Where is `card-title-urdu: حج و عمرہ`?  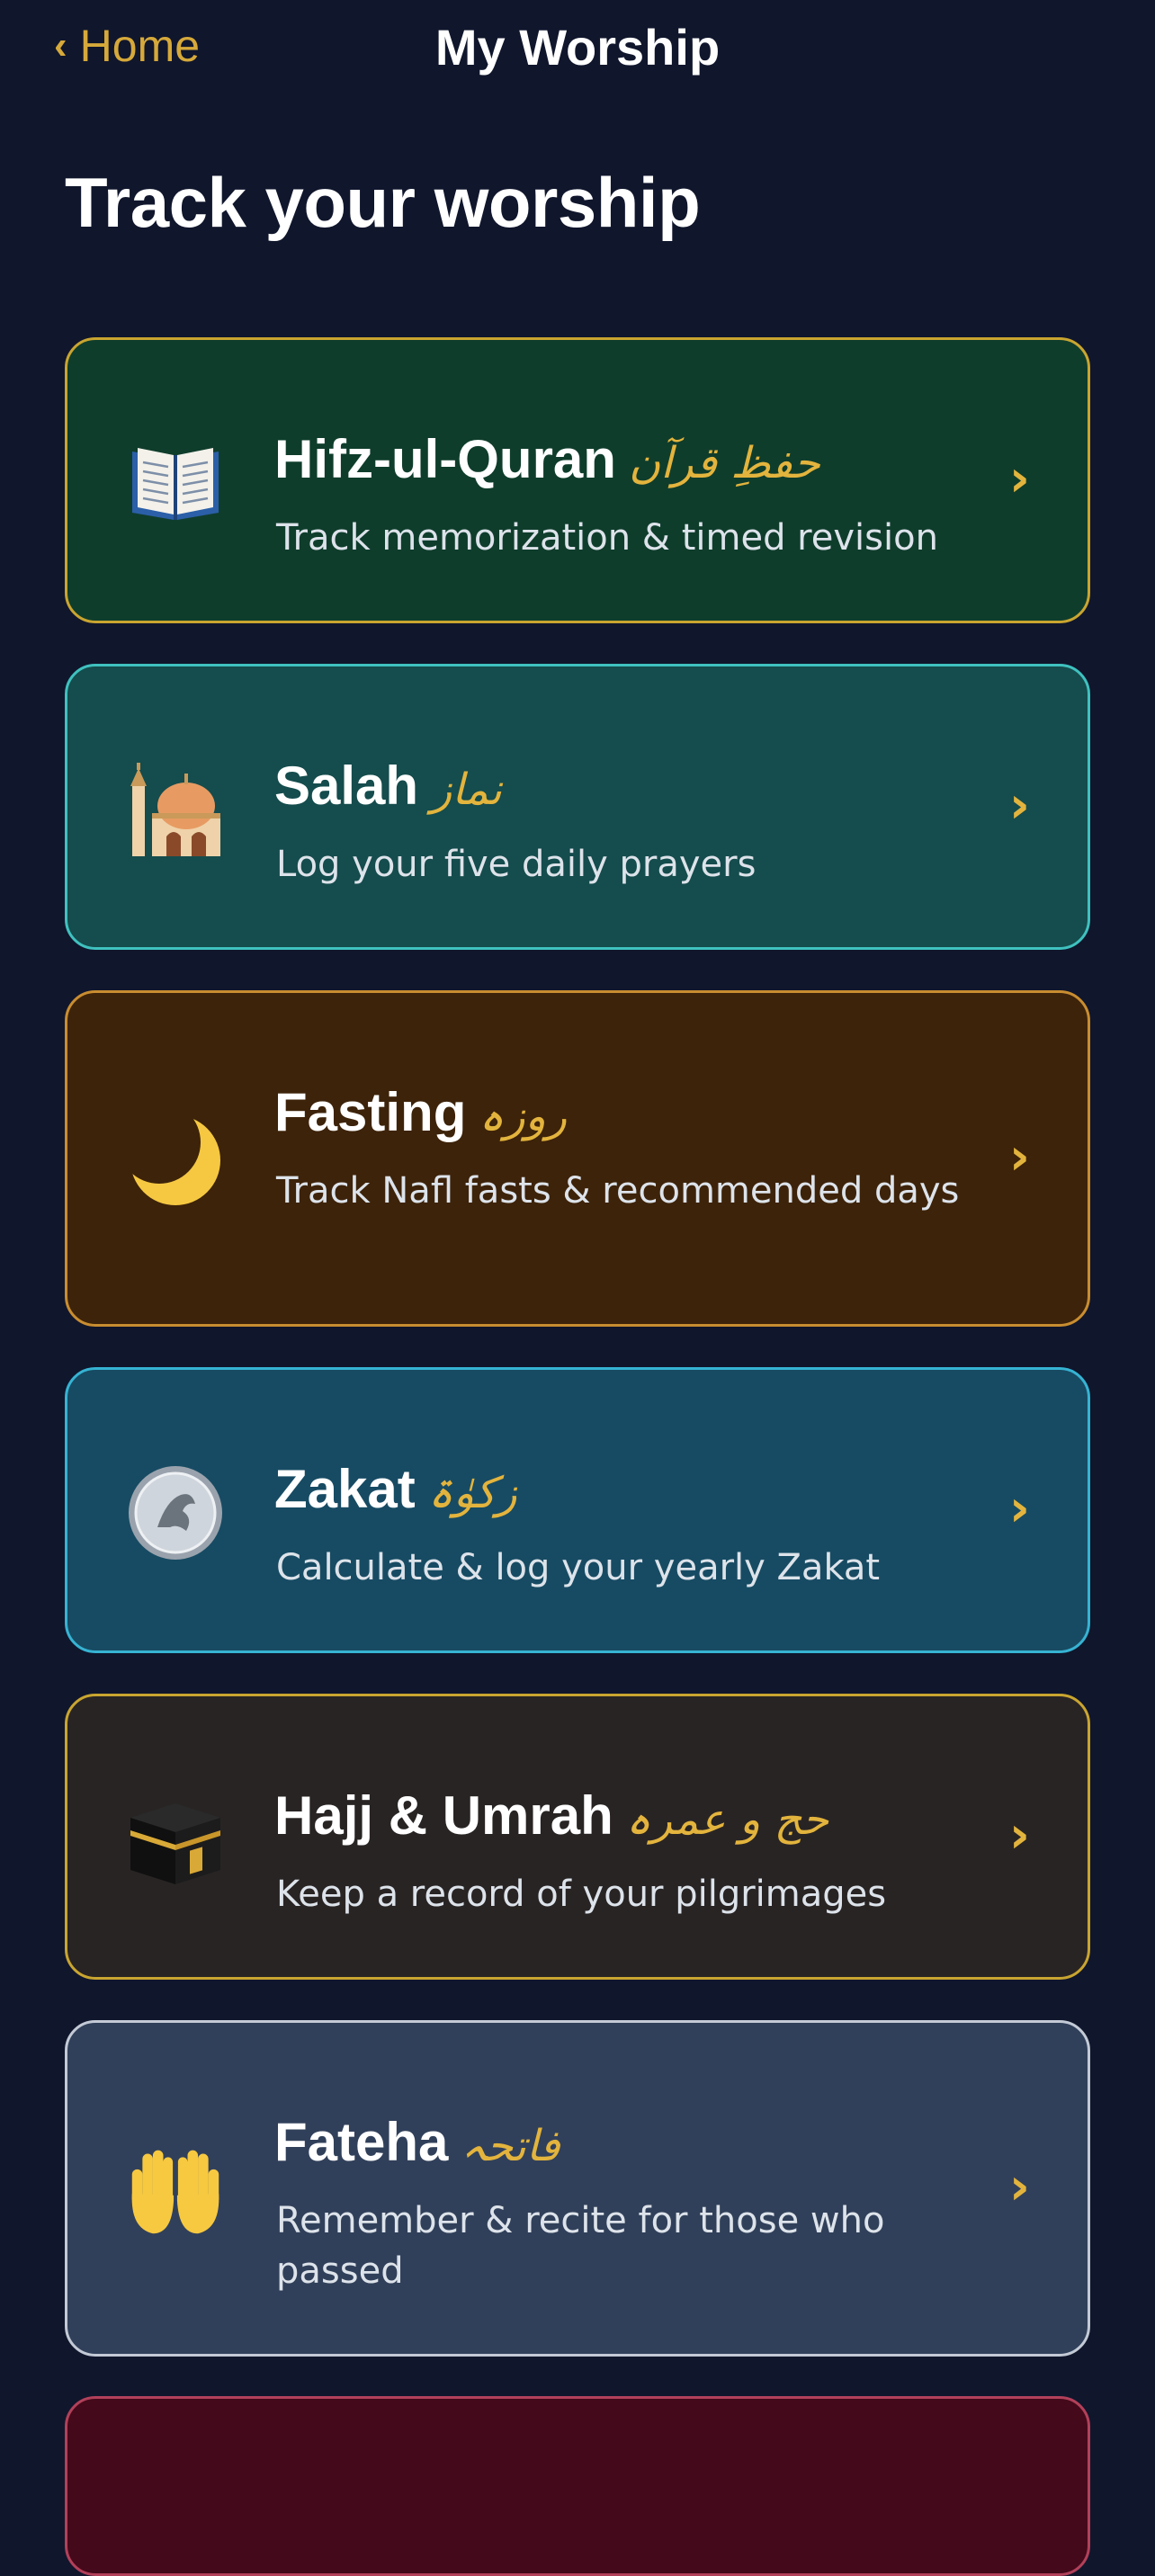
card-title-urdu: حج و عمرہ is located at coordinates (727, 1819).